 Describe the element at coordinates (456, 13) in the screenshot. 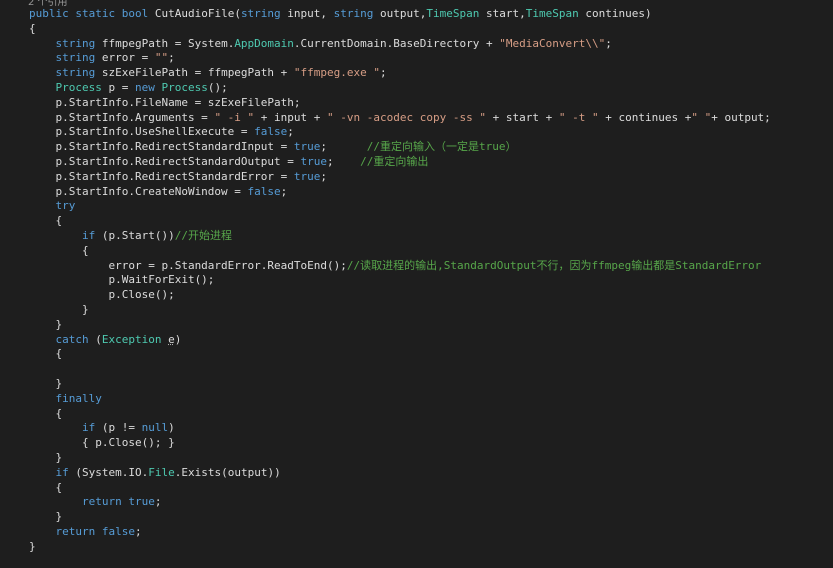

I see `code-token: TimeSpan` at that location.